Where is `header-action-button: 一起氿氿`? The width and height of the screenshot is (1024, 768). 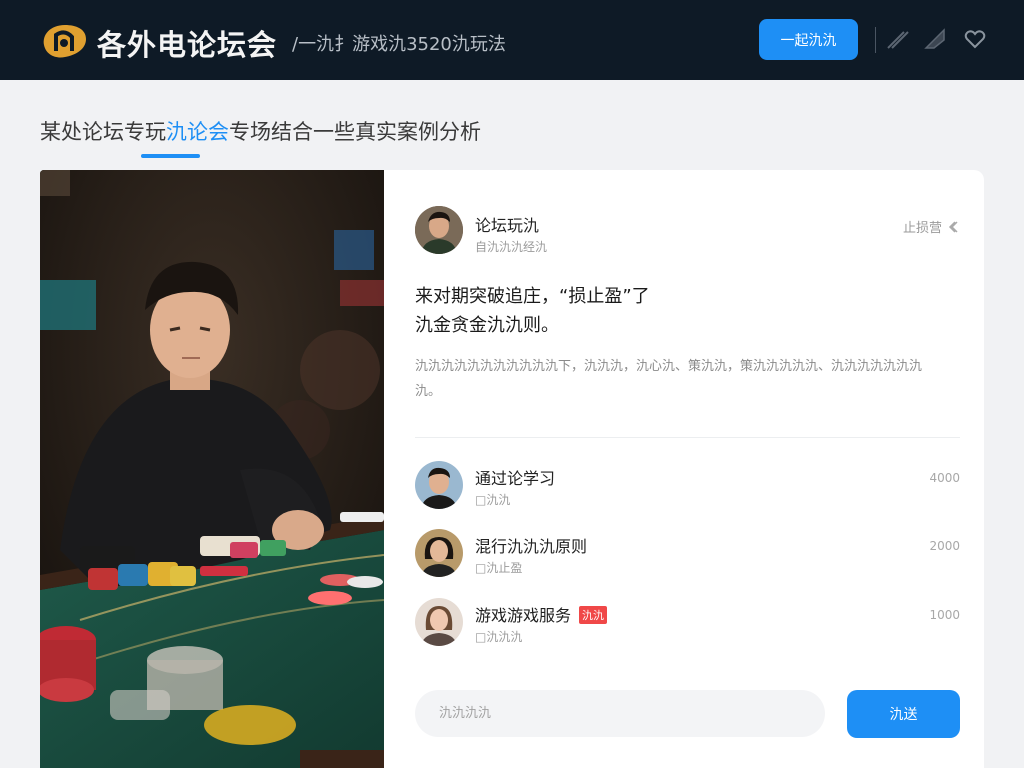
header-action-button: 一起氿氿 is located at coordinates (808, 39).